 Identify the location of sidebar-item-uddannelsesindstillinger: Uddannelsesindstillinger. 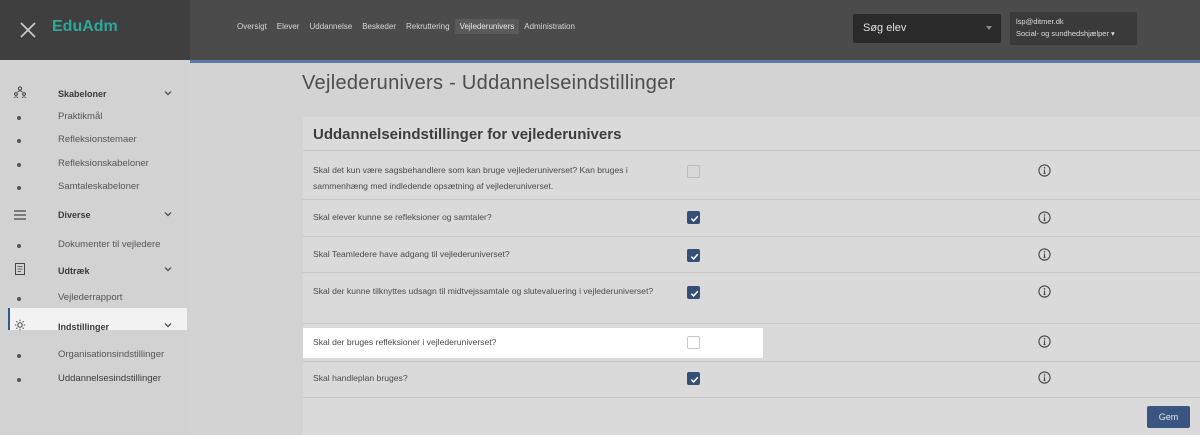
(109, 378).